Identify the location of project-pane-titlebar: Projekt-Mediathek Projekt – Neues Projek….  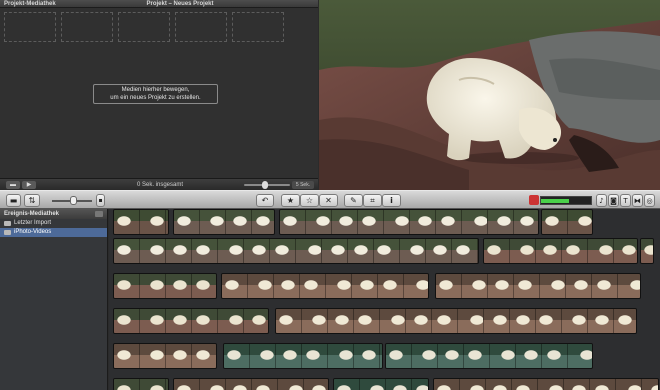
(159, 4).